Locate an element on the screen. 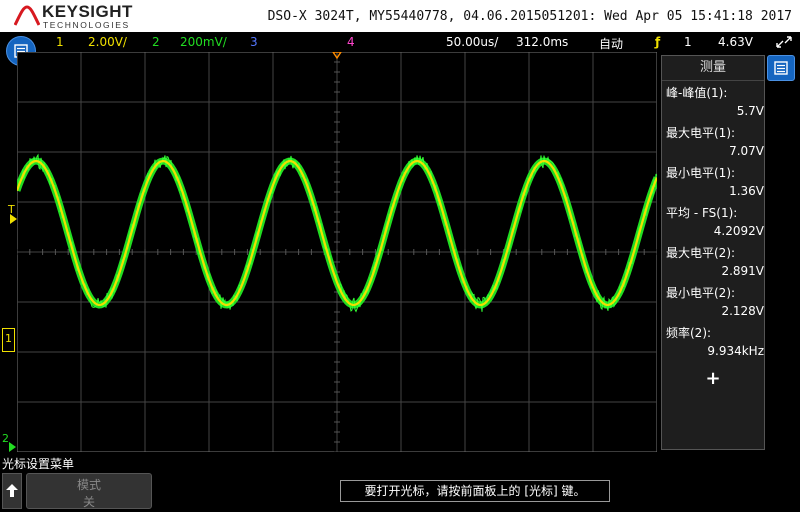  brand-subtitle: TECHNOLOGIES is located at coordinates (86, 25).